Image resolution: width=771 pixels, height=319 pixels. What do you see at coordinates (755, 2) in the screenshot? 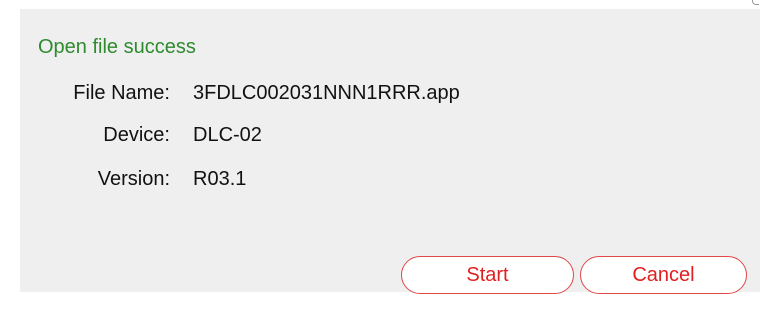
I see `corner-mark-icon` at bounding box center [755, 2].